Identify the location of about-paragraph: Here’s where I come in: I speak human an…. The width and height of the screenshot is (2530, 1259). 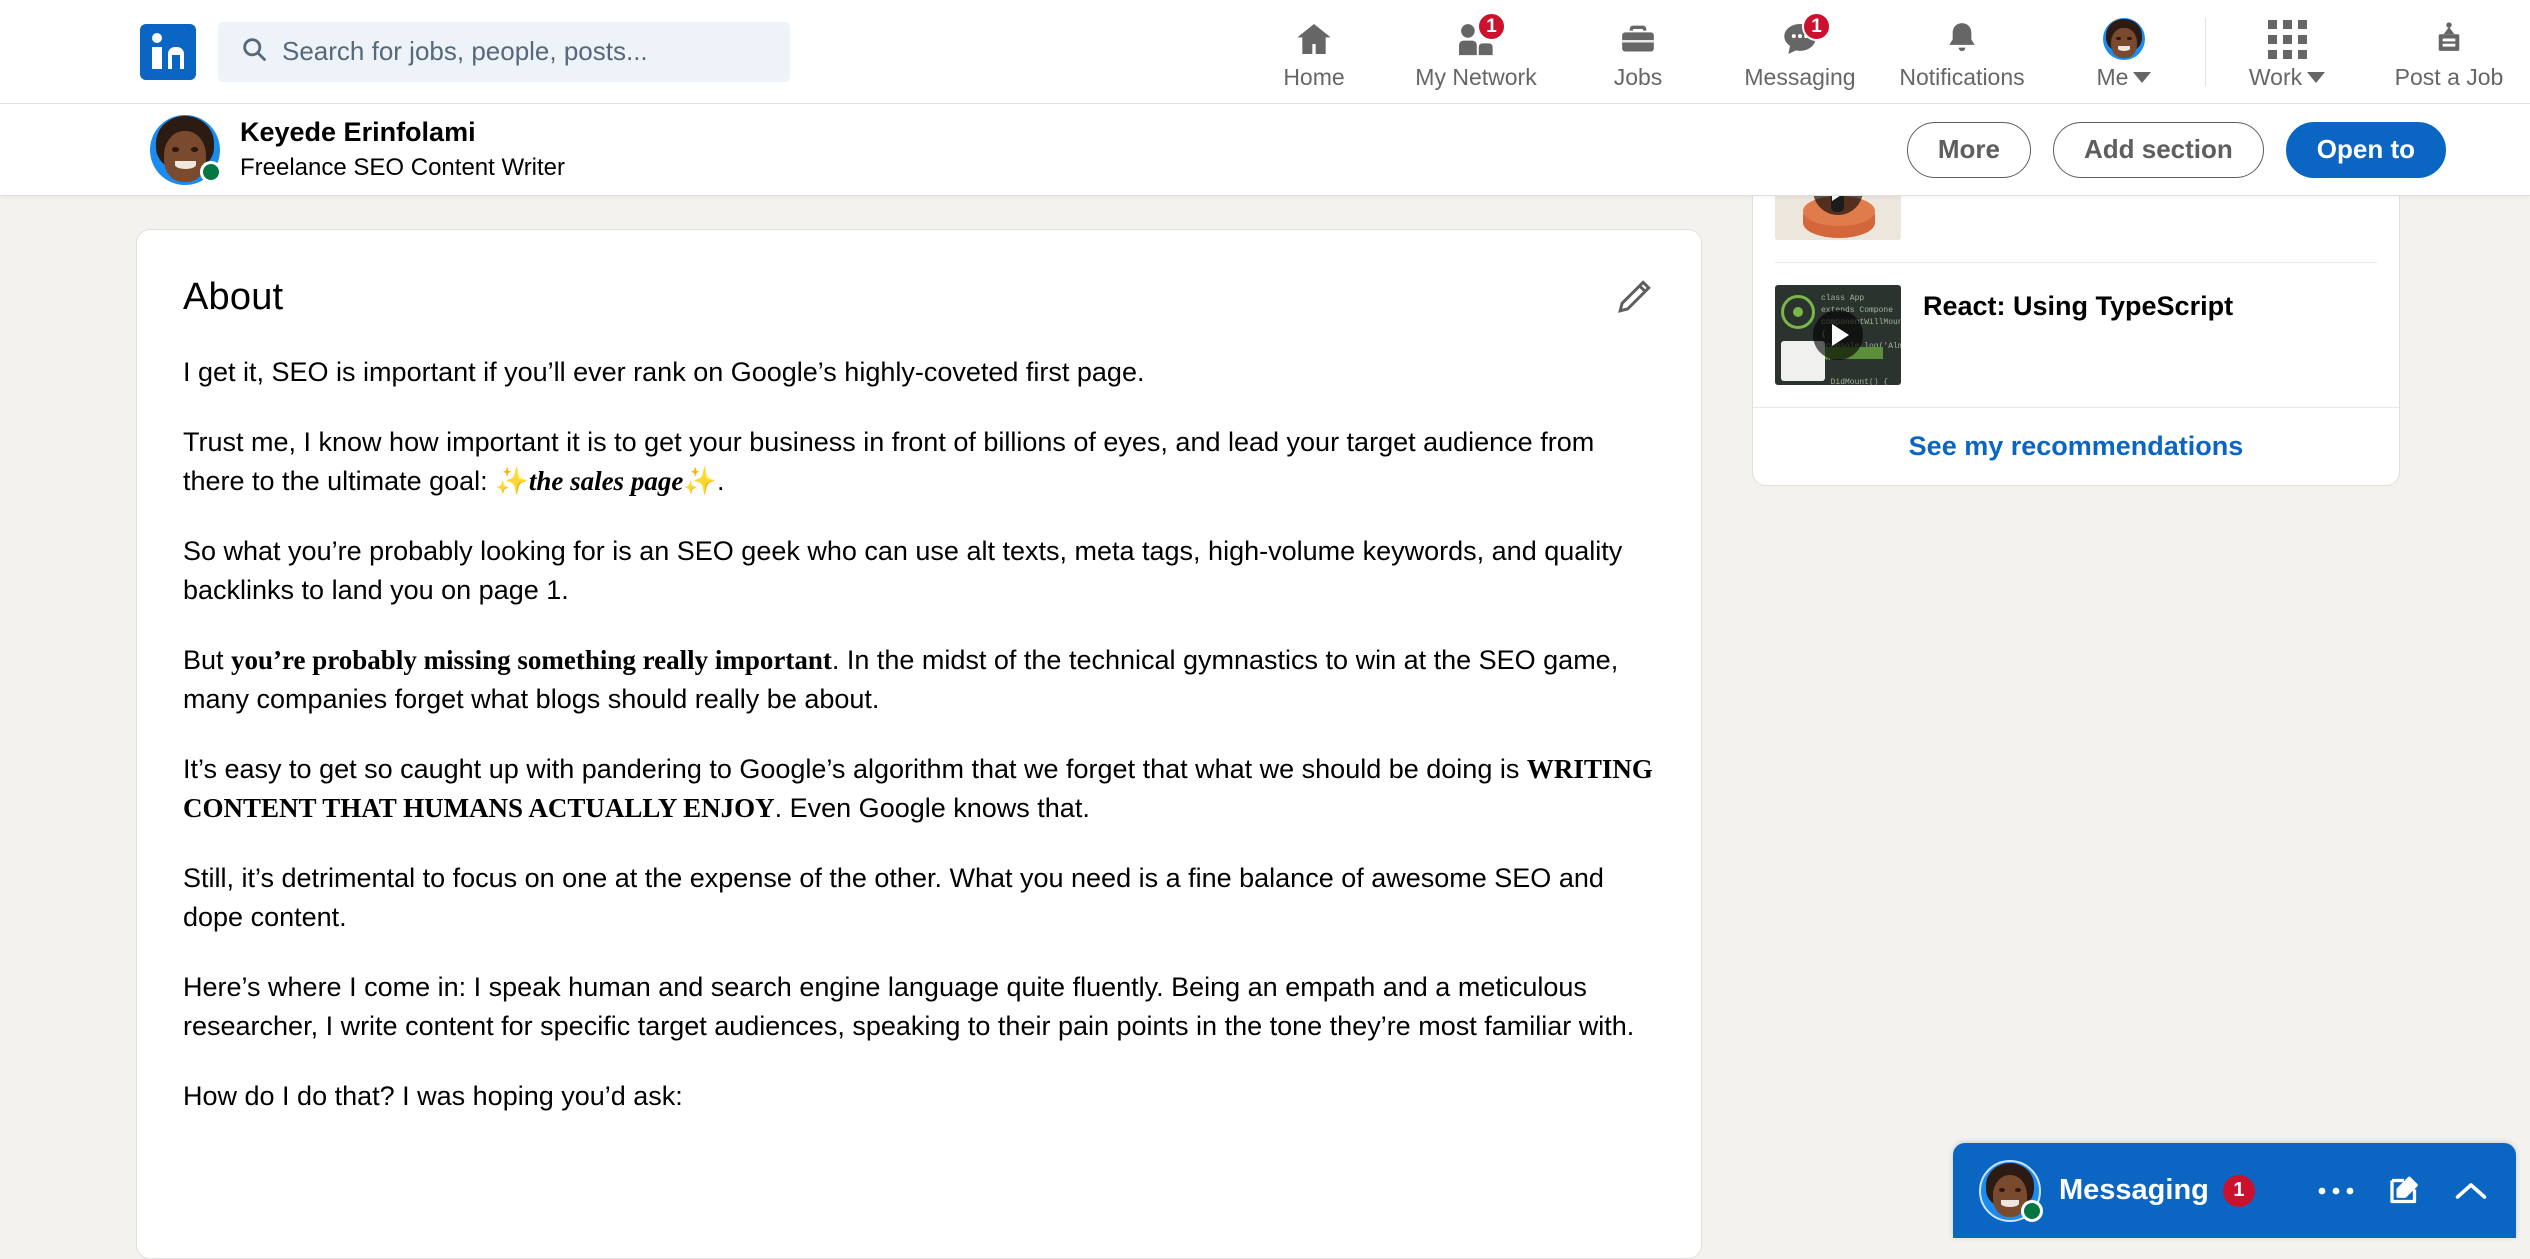
(919, 1007).